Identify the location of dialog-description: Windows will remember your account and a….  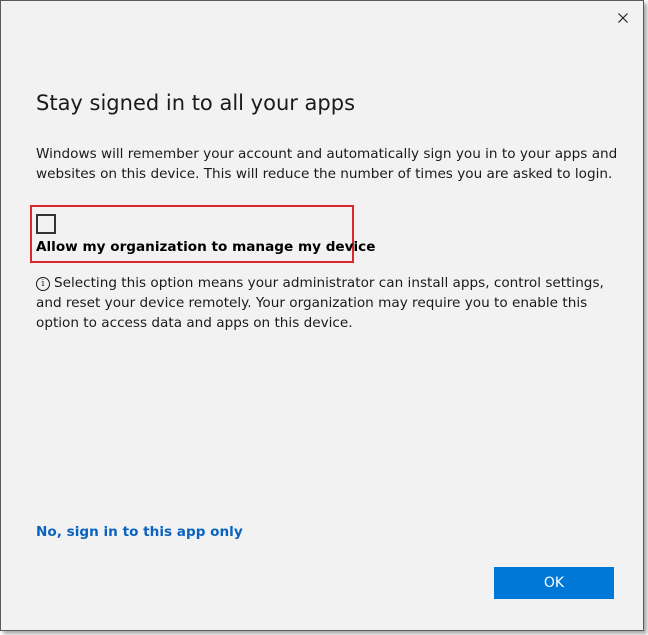
(327, 164).